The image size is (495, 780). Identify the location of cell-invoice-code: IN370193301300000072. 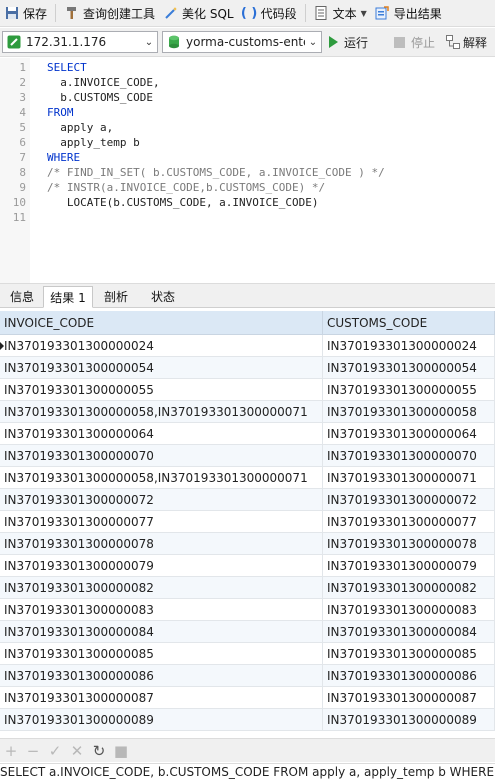
(161, 500).